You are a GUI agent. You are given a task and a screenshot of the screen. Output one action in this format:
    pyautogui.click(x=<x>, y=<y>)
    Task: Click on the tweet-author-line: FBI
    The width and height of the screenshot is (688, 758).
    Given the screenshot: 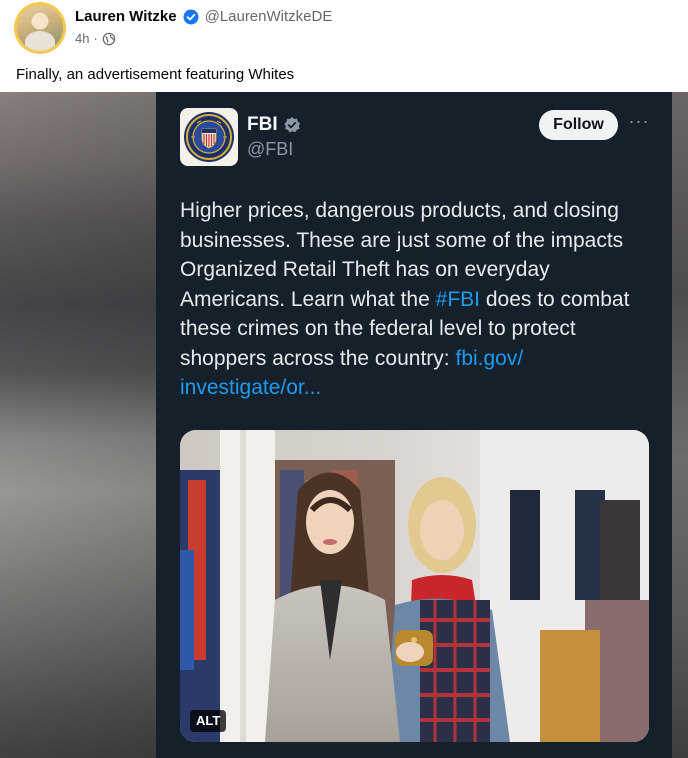 What is the action you would take?
    pyautogui.click(x=274, y=125)
    